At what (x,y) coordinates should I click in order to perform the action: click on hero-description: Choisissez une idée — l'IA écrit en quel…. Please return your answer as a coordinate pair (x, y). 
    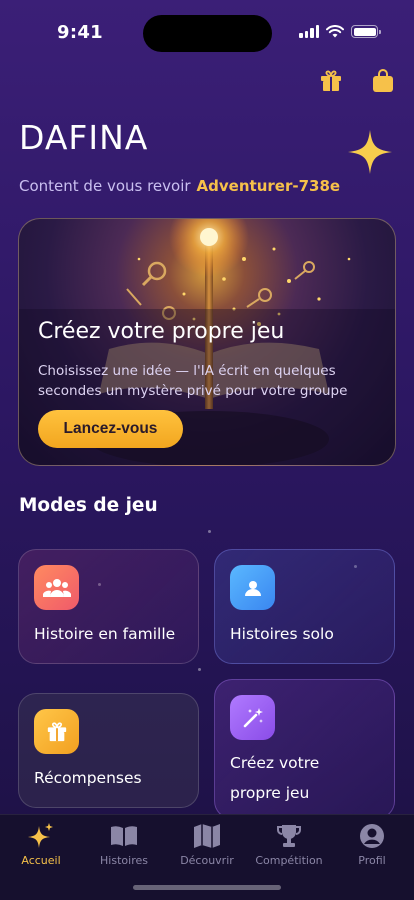
    Looking at the image, I should click on (193, 381).